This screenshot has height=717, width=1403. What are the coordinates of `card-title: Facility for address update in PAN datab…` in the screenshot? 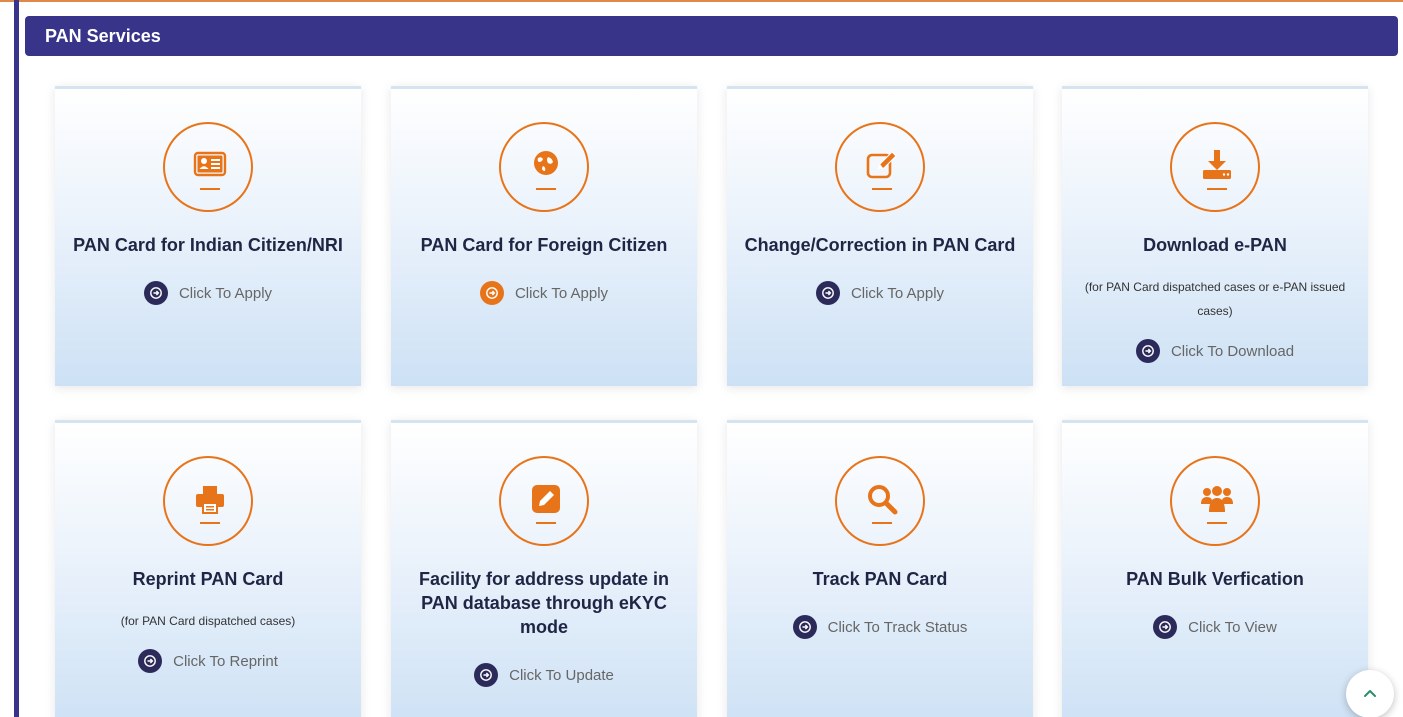 It's located at (544, 603).